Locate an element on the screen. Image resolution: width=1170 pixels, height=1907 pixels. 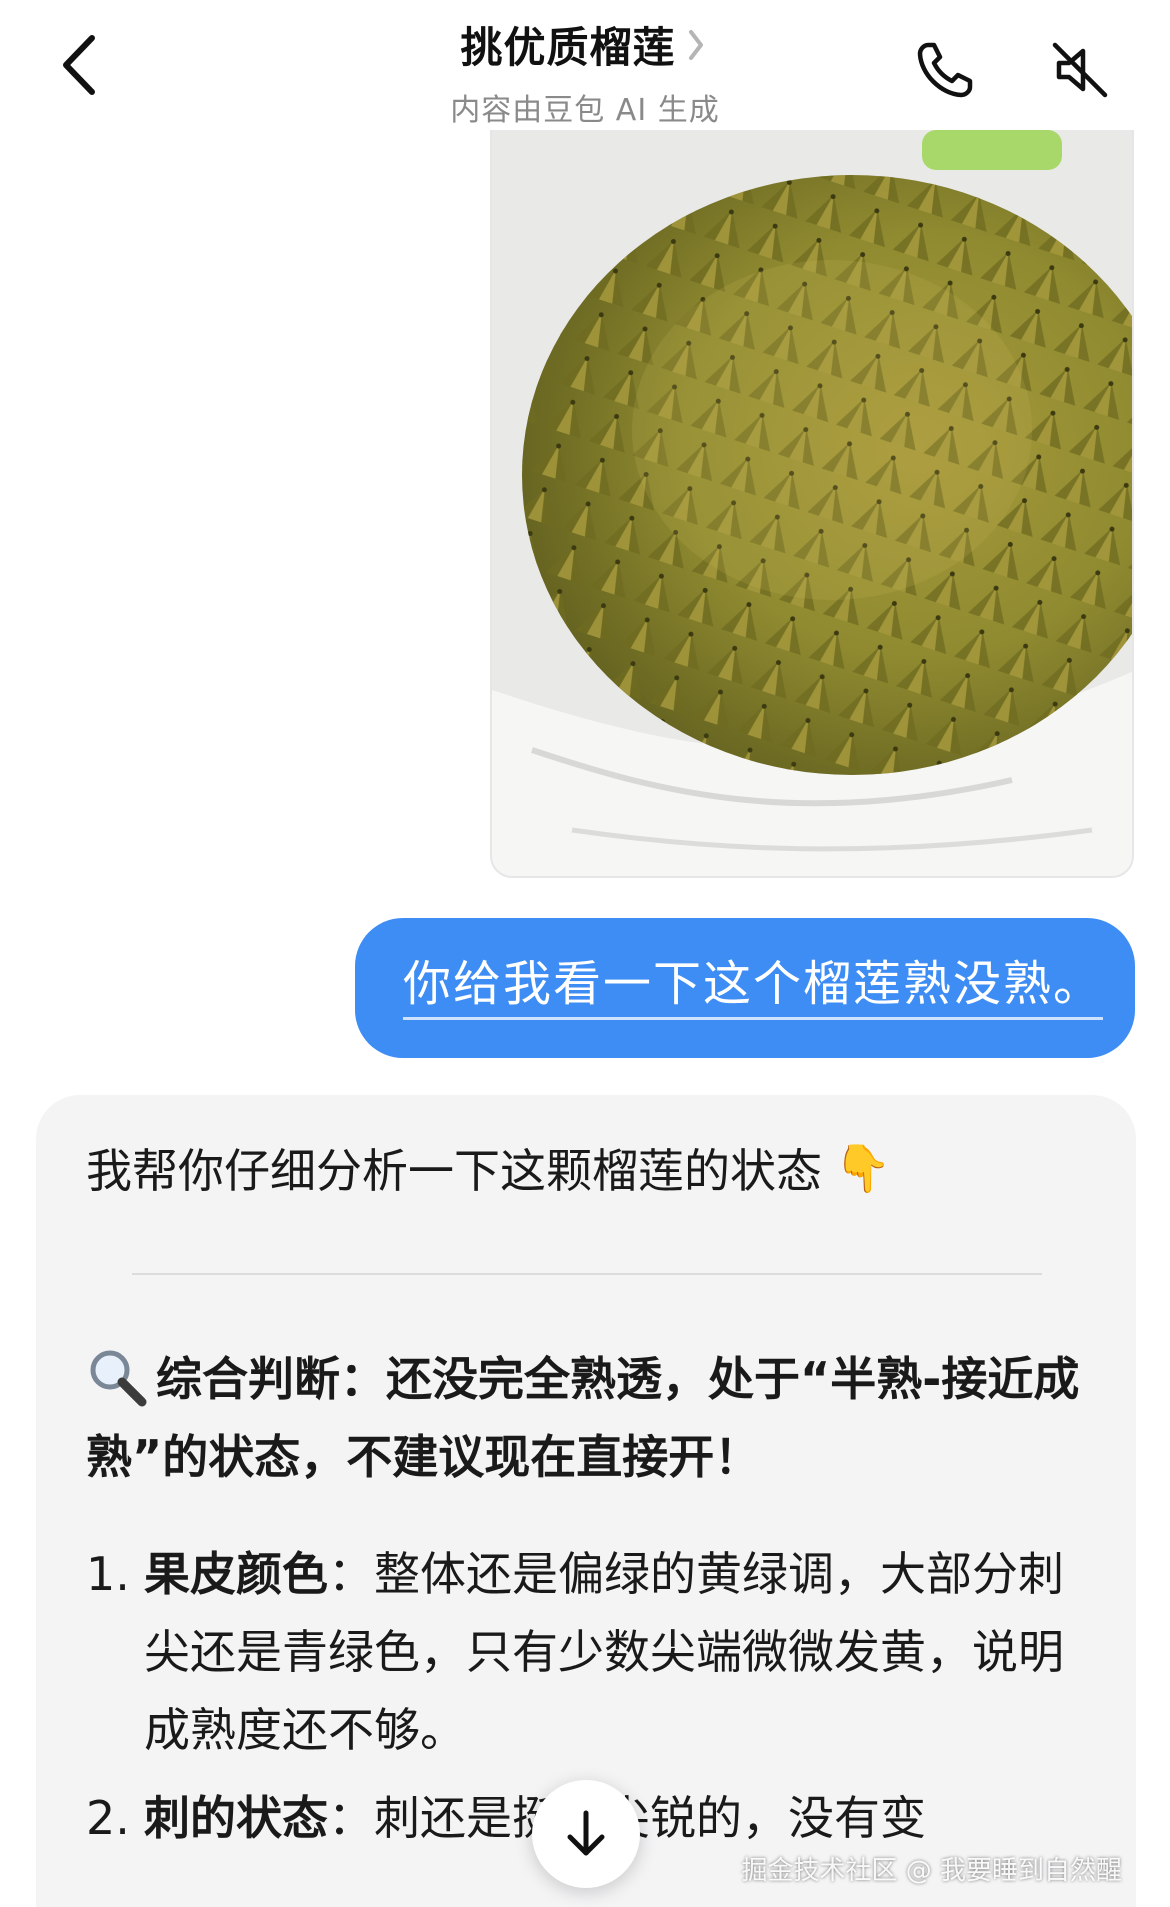
summary-paragraph: 综合判断：还没完全熟透，处于“半熟-接近成熟”的状态，不建议现在直接开！ is located at coordinates (586, 1418).